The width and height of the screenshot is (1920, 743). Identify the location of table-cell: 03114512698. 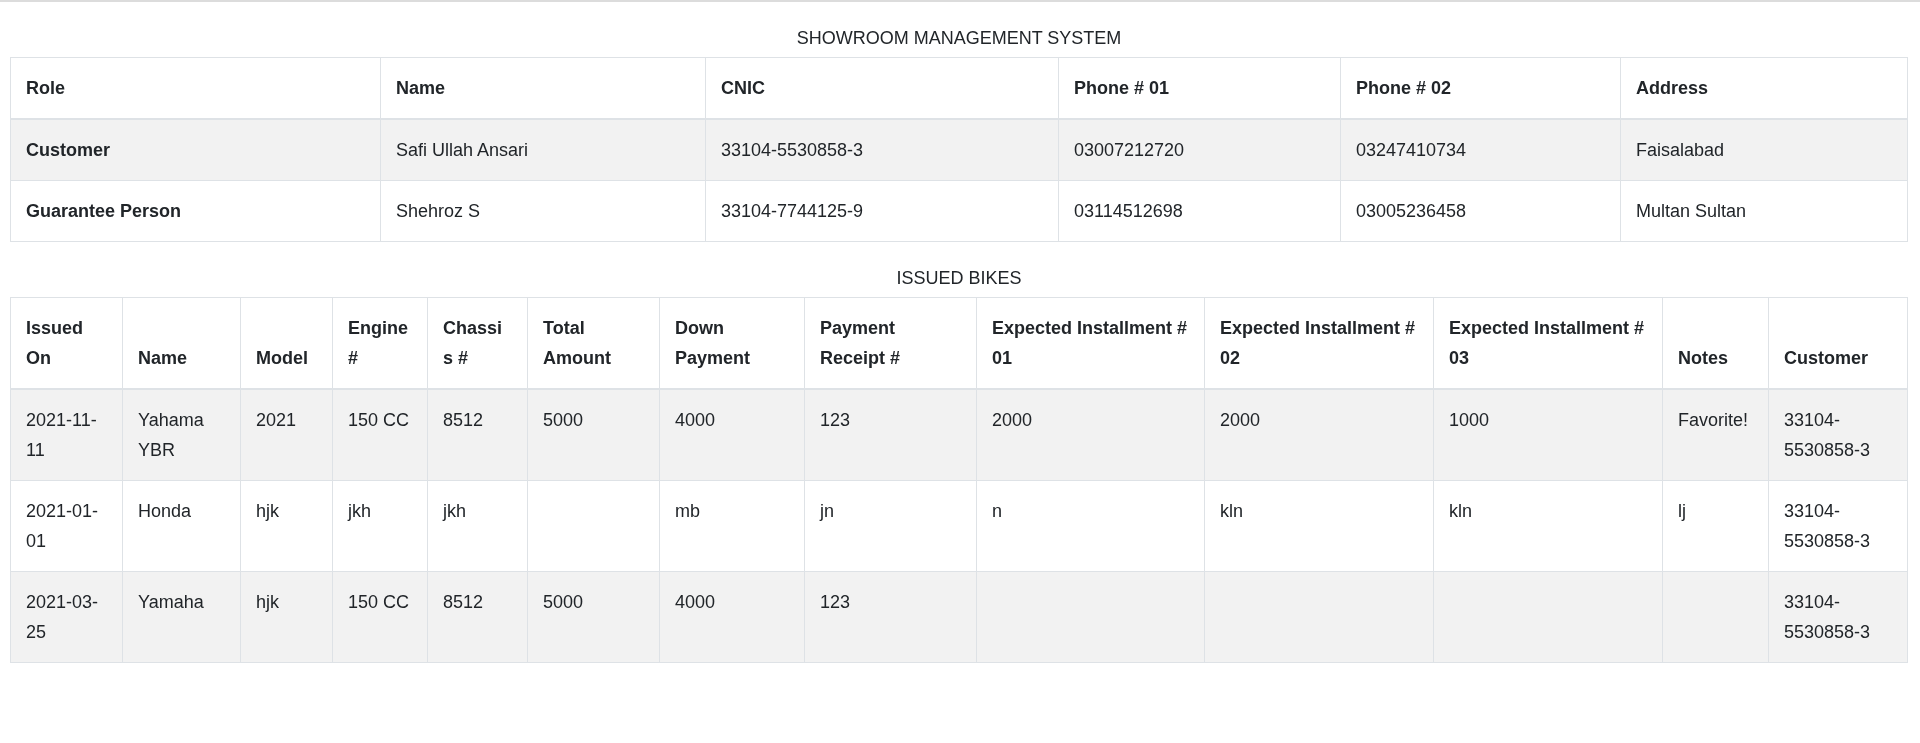
(1199, 211).